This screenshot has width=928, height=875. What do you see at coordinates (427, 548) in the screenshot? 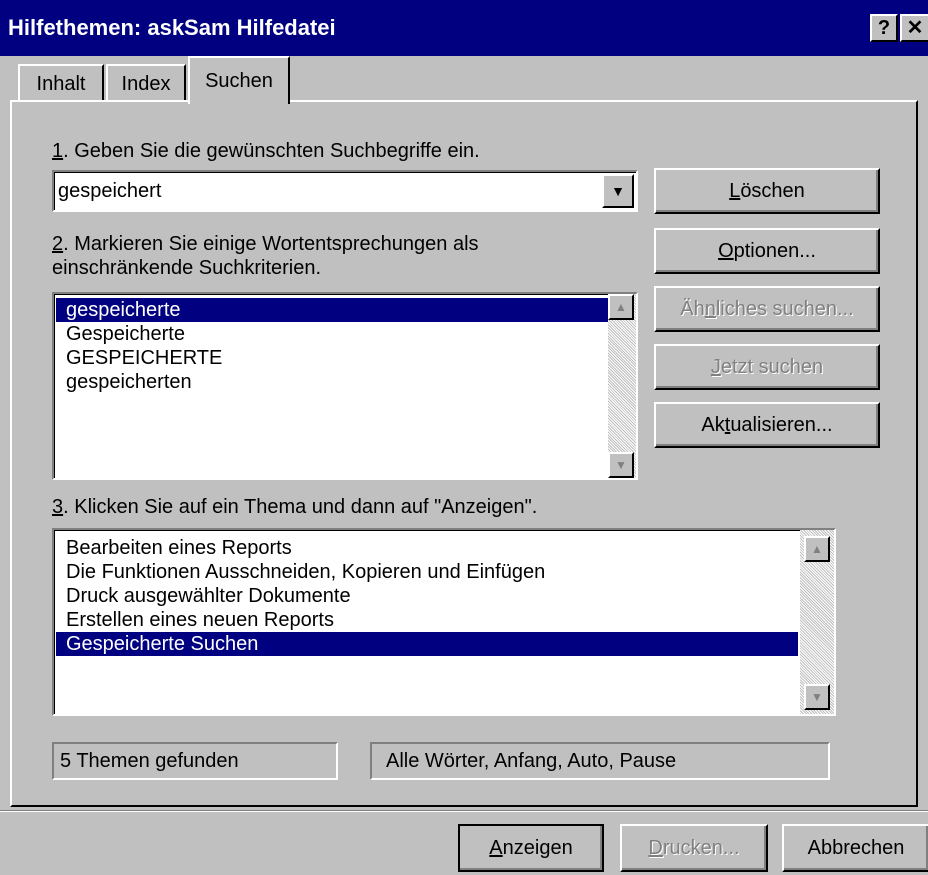
I see `list-item: Bearbeiten eines Reports` at bounding box center [427, 548].